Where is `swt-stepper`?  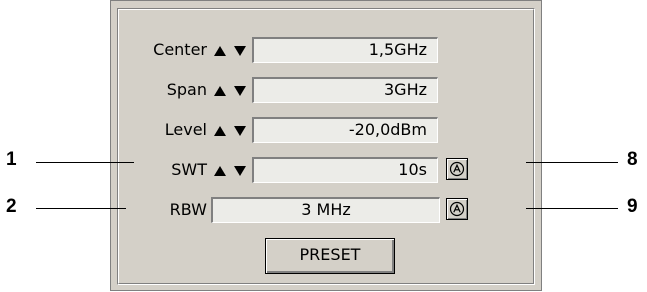 swt-stepper is located at coordinates (230, 171).